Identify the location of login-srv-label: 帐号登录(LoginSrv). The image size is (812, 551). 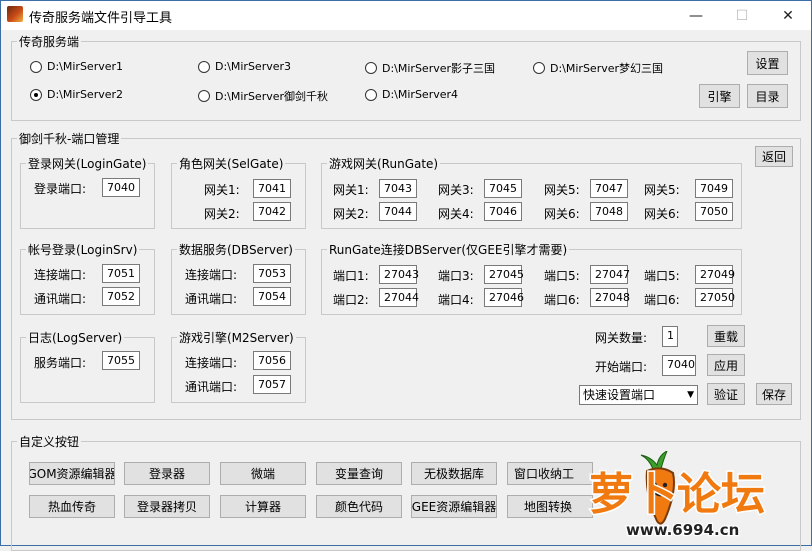
(83, 249).